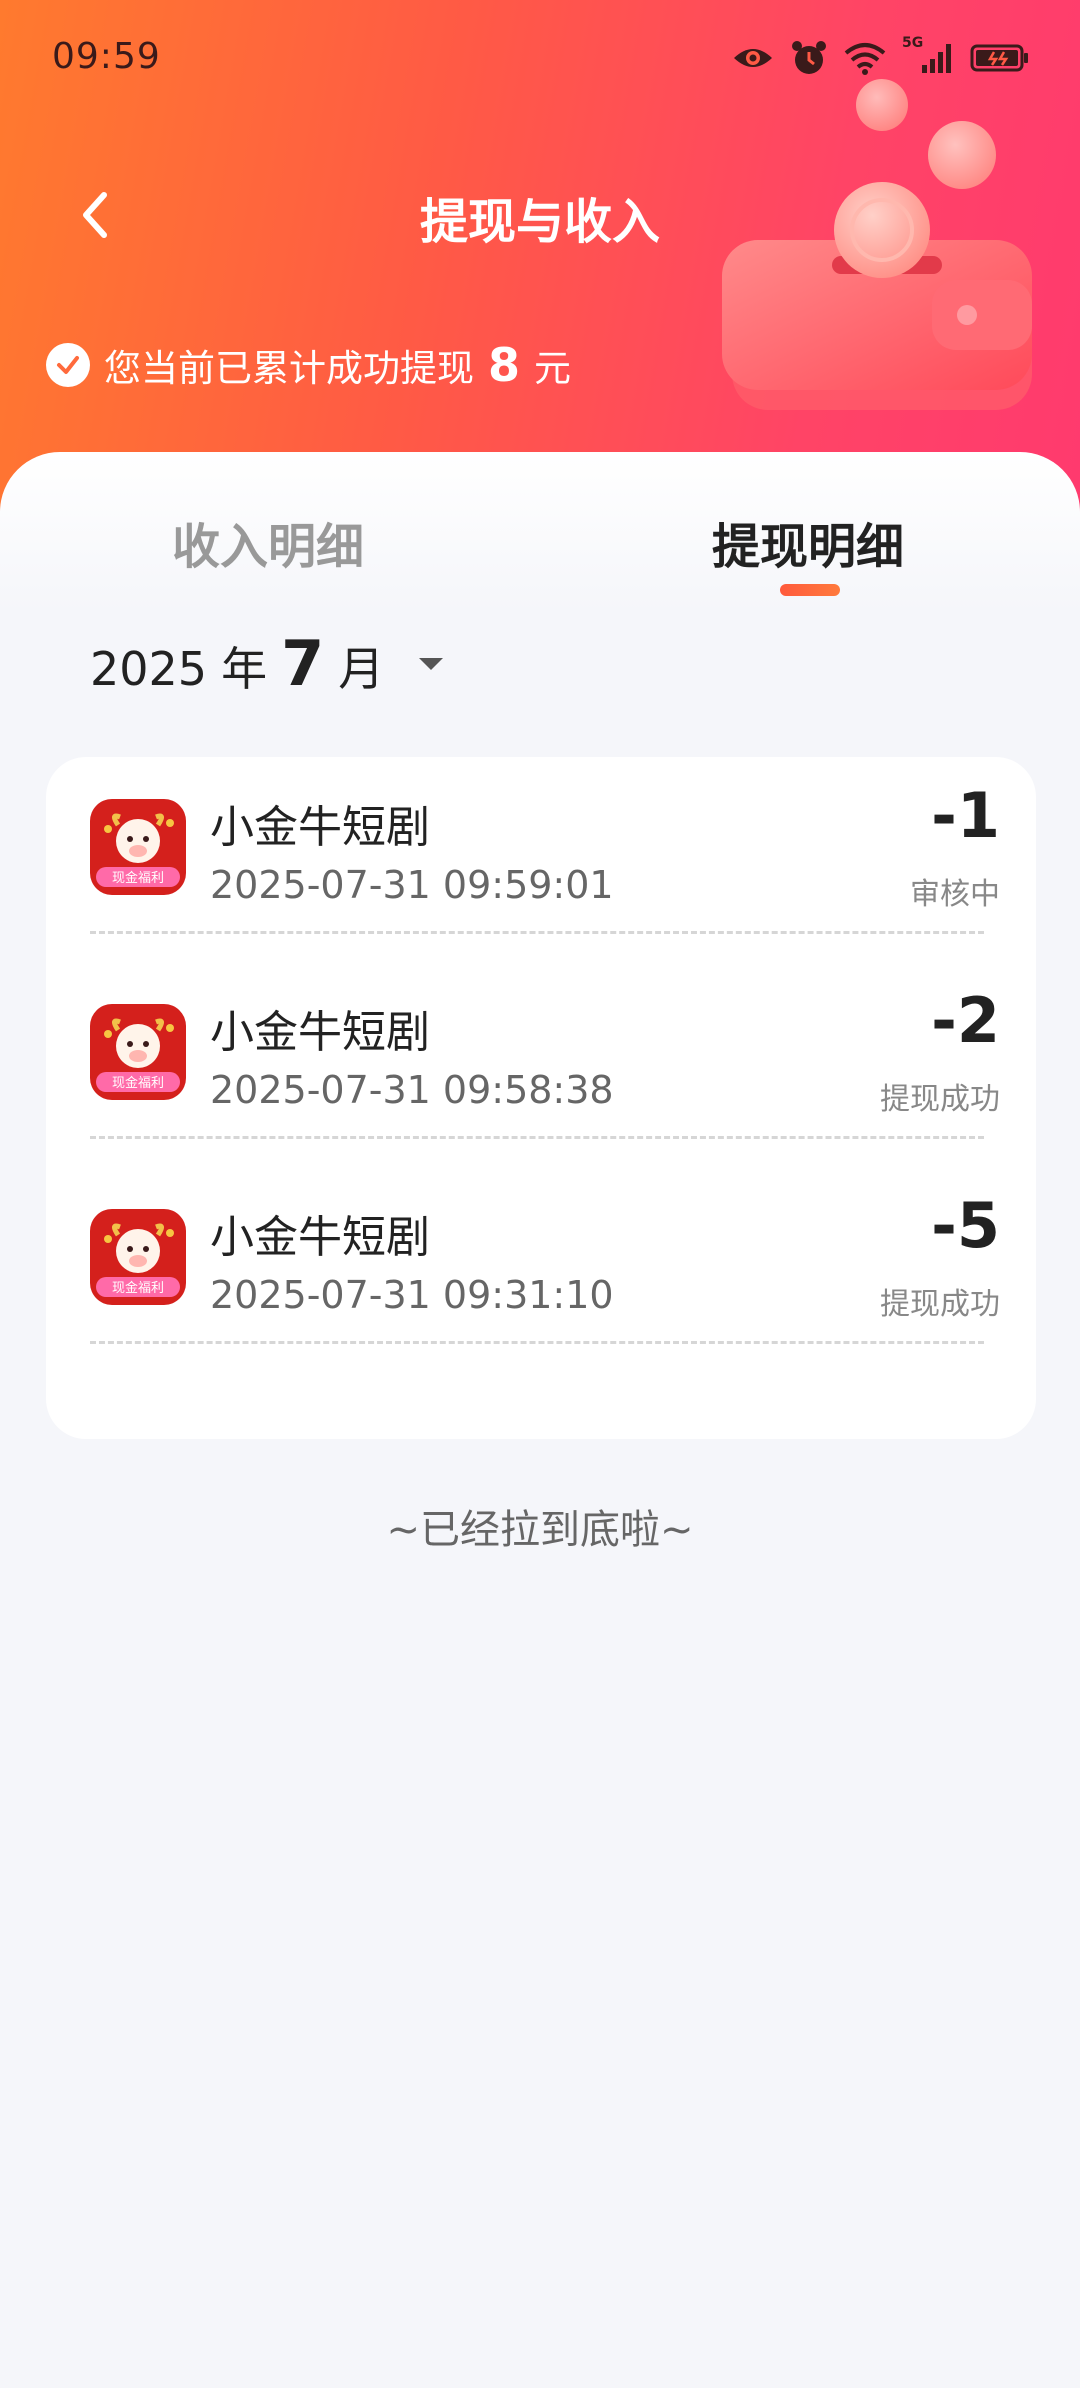 The height and width of the screenshot is (2388, 1080). I want to click on end-of-list-note: ~已经拉到底啦~, so click(540, 1530).